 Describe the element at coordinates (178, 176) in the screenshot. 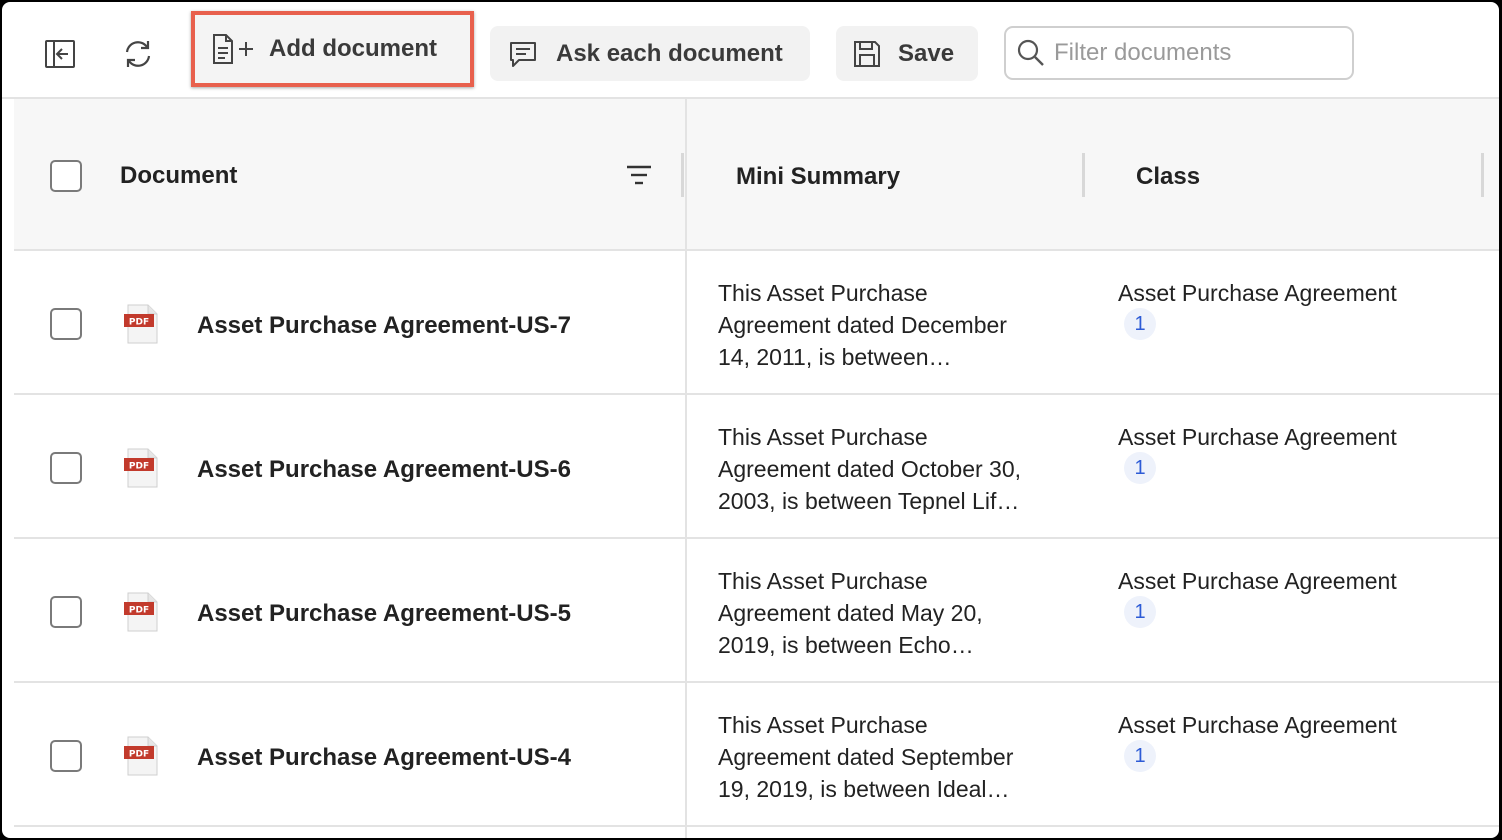

I see `header-document: Document` at that location.